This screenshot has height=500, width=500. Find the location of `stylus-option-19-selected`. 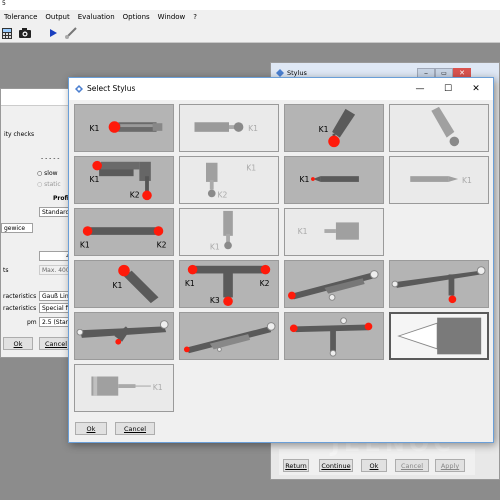

stylus-option-19-selected is located at coordinates (439, 336).